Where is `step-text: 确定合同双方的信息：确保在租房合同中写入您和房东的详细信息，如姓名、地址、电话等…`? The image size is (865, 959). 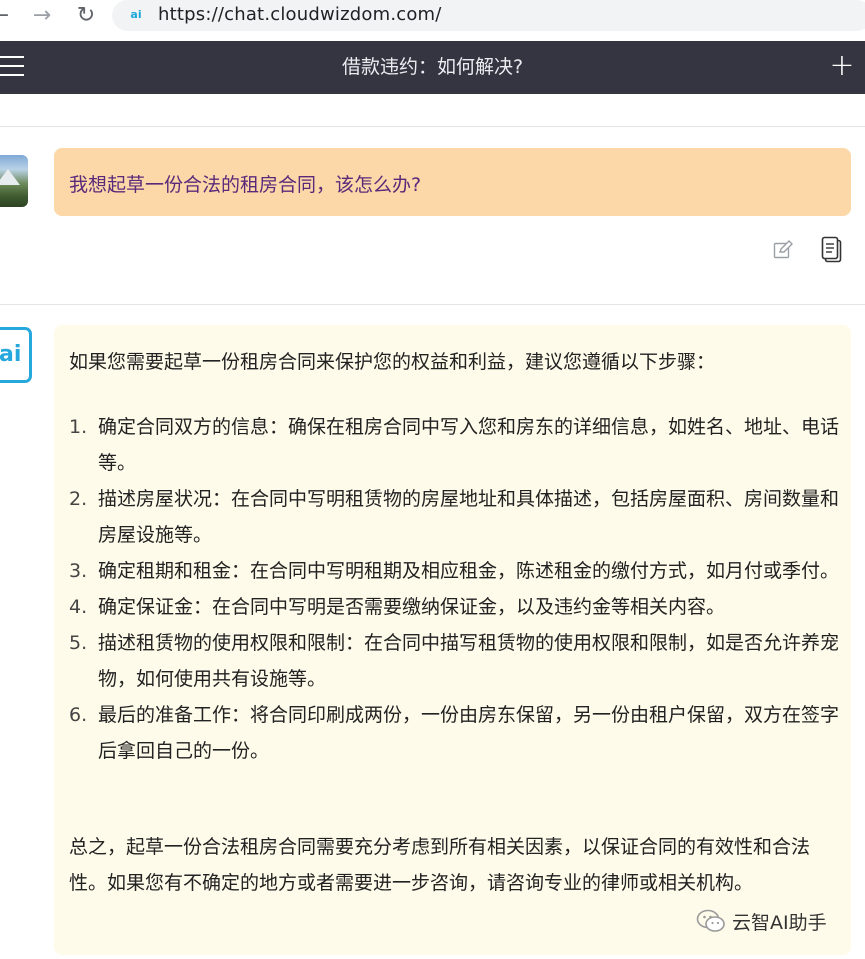
step-text: 确定合同双方的信息：确保在租房合同中写入您和房东的详细信息，如姓名、地址、电话等… is located at coordinates (469, 445).